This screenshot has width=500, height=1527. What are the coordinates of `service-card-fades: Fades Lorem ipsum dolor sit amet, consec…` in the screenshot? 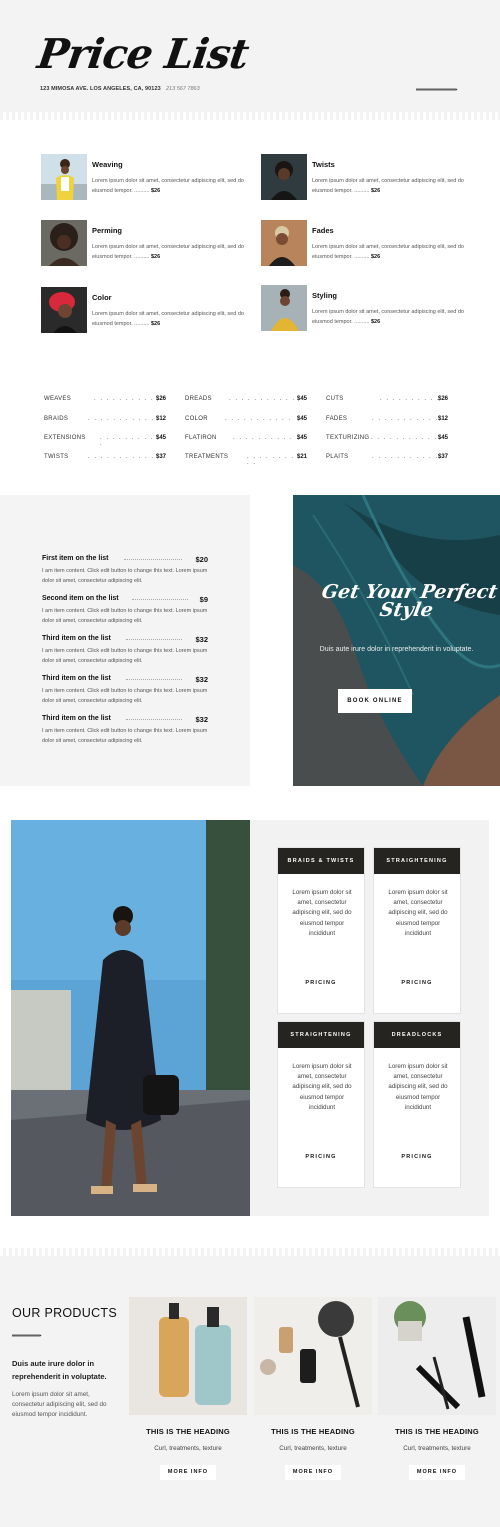 It's located at (366, 244).